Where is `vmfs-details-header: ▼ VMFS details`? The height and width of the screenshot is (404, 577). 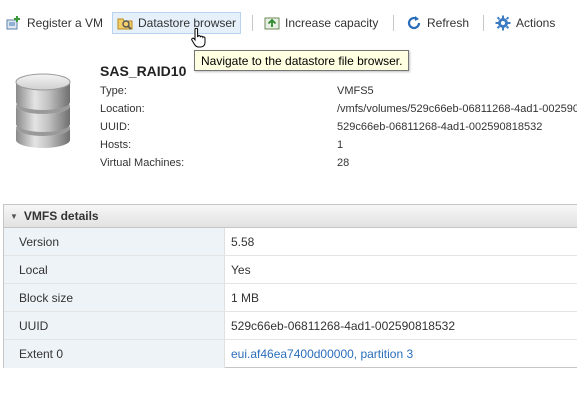
vmfs-details-header: ▼ VMFS details is located at coordinates (290, 216).